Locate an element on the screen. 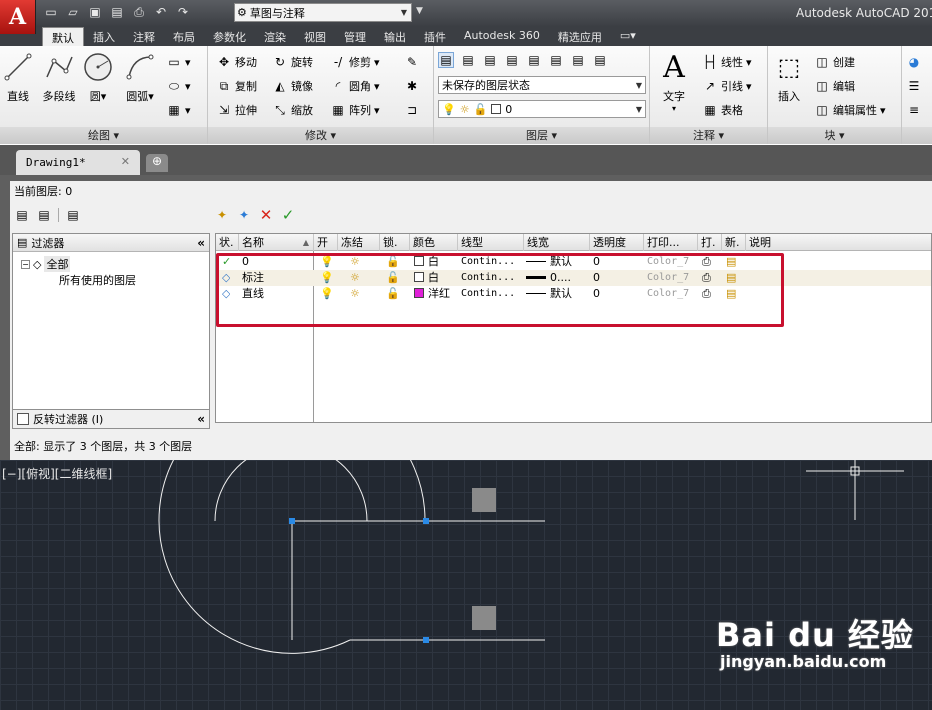 The image size is (932, 710). print-icon: ⎙ is located at coordinates (139, 12).